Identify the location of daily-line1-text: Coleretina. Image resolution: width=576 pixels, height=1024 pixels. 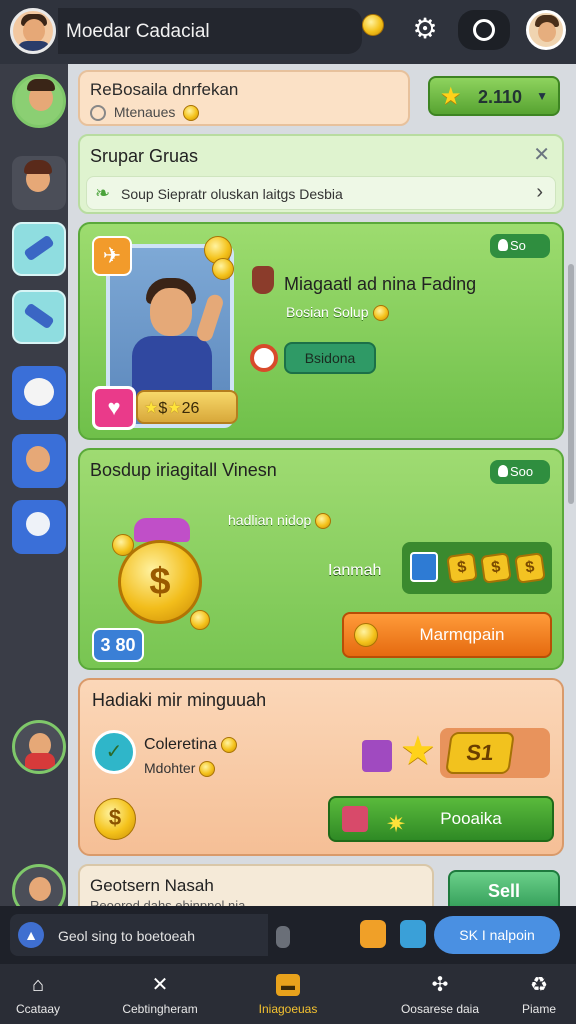
(180, 744).